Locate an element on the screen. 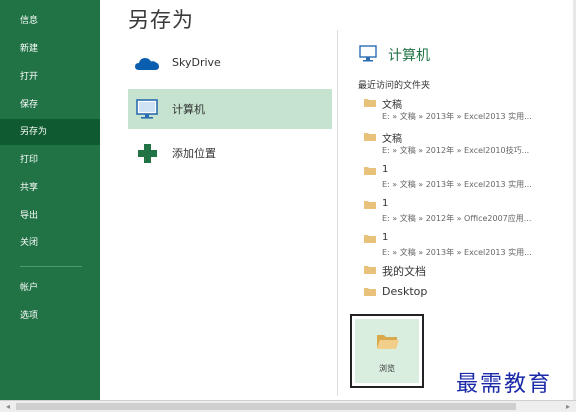 This screenshot has width=576, height=412. nav-new: 新建 is located at coordinates (50, 49).